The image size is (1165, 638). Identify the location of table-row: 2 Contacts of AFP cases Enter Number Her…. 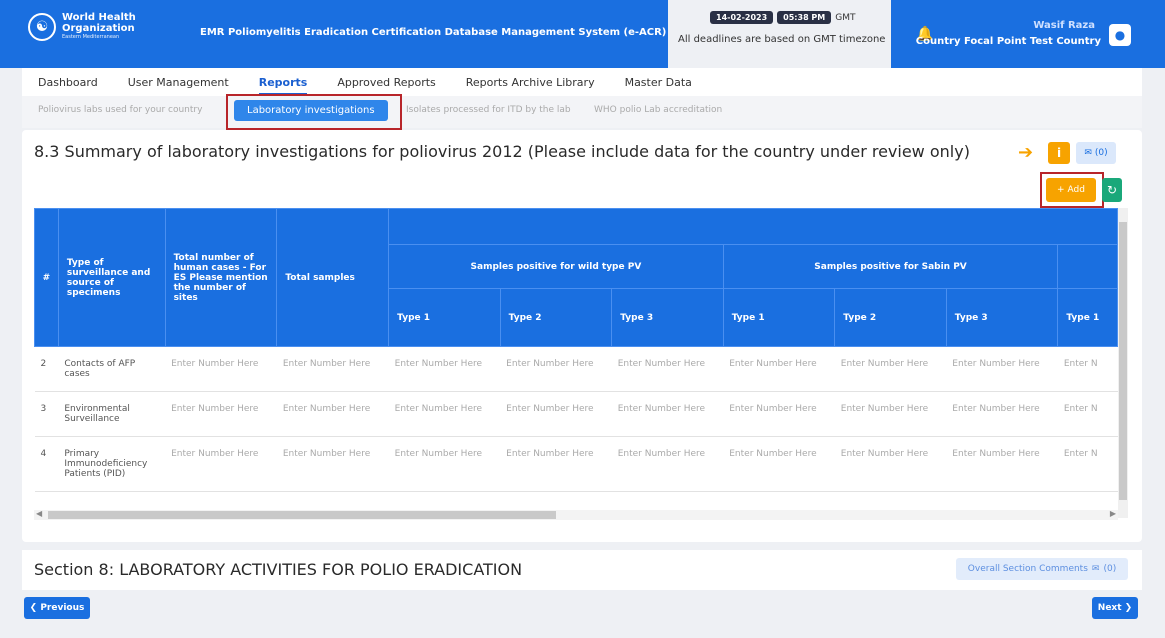
(576, 369).